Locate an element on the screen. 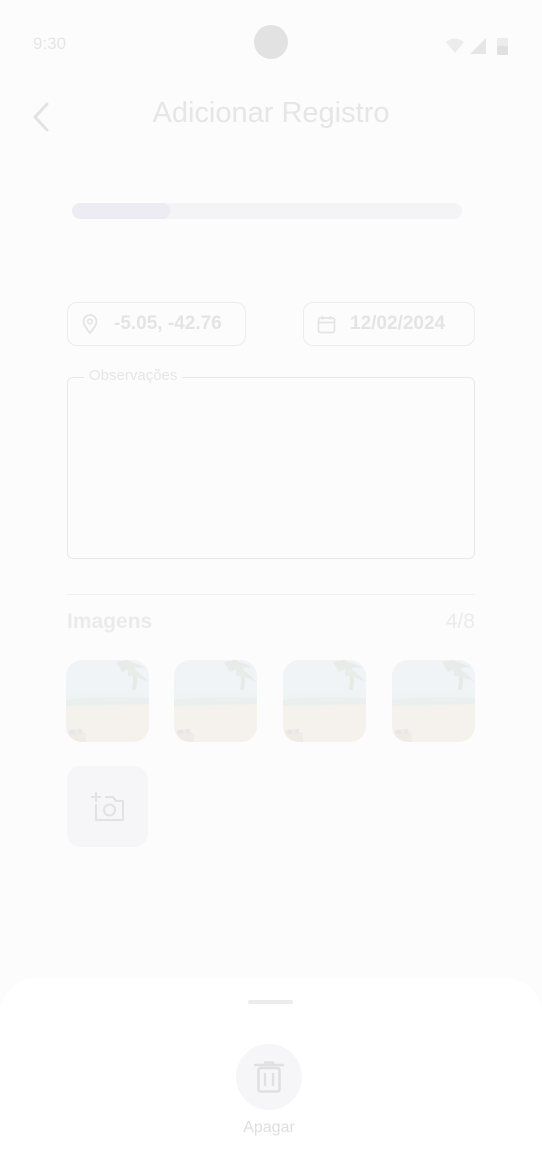 This screenshot has height=1173, width=542. location-chip: -5.05, -42.76 is located at coordinates (156, 324).